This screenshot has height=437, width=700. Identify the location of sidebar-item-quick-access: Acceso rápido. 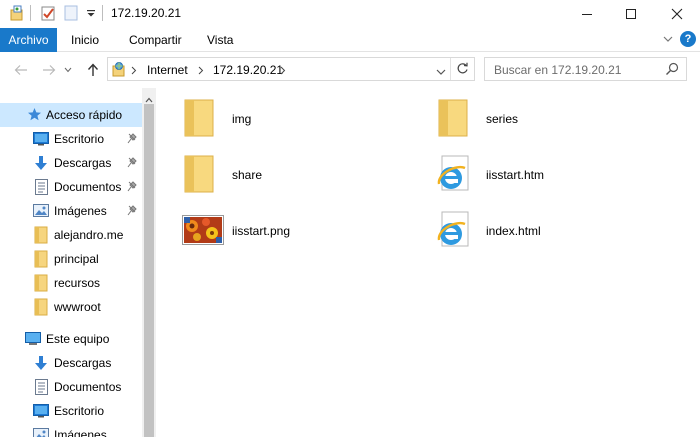
(71, 115).